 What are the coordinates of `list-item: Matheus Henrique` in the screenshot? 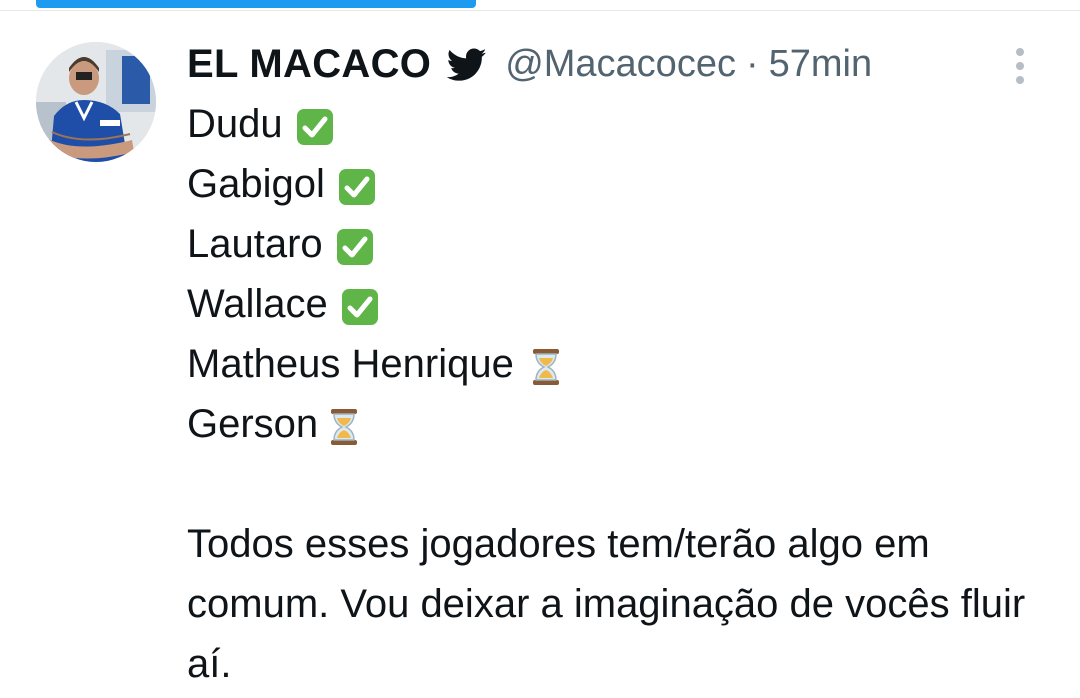 It's located at (627, 364).